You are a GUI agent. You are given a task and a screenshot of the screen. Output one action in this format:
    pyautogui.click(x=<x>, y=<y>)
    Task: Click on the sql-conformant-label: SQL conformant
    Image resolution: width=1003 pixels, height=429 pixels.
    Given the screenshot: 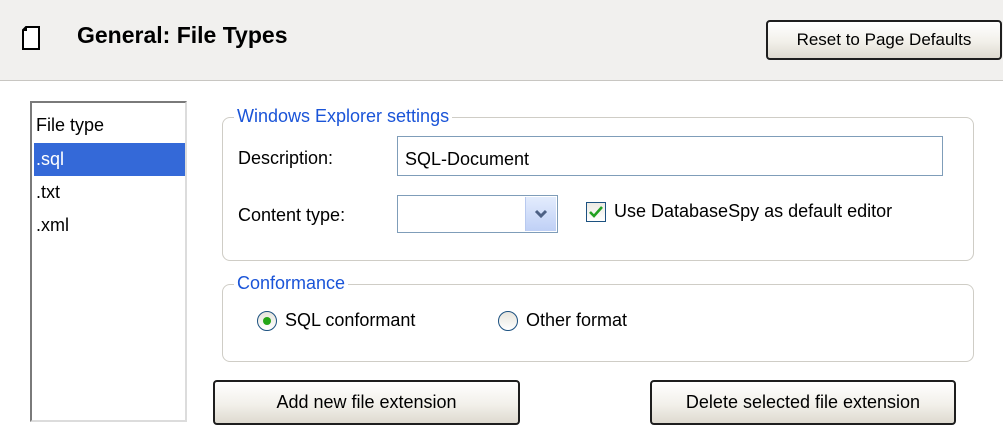 What is the action you would take?
    pyautogui.click(x=350, y=320)
    